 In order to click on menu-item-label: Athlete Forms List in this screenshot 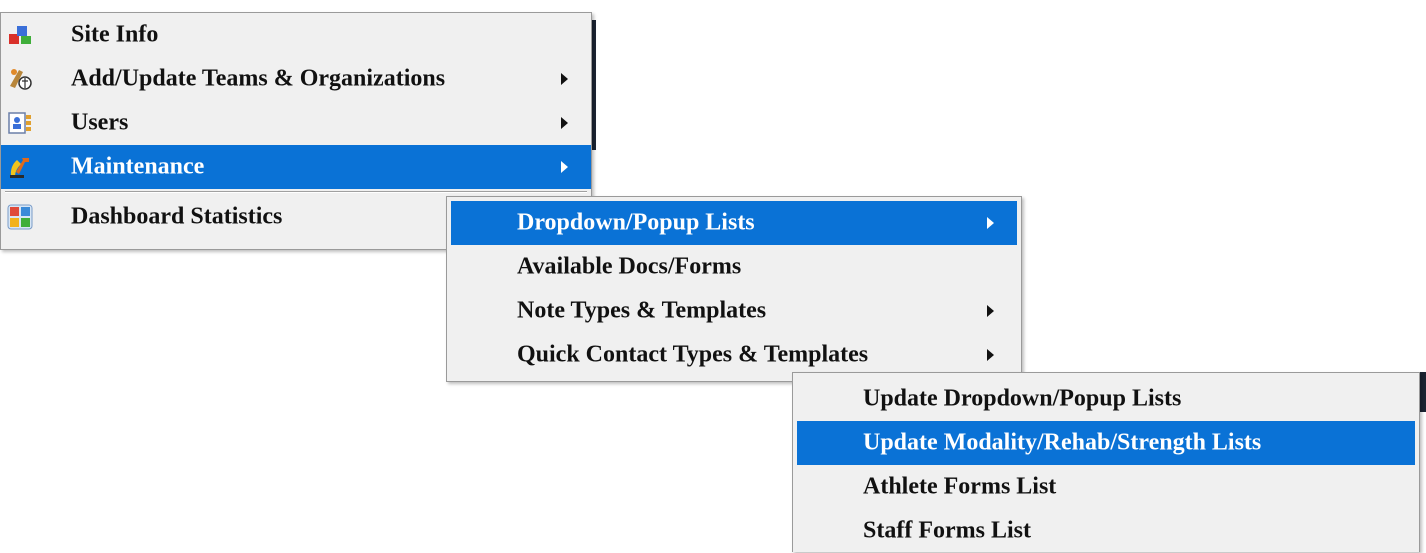, I will do `click(960, 486)`.